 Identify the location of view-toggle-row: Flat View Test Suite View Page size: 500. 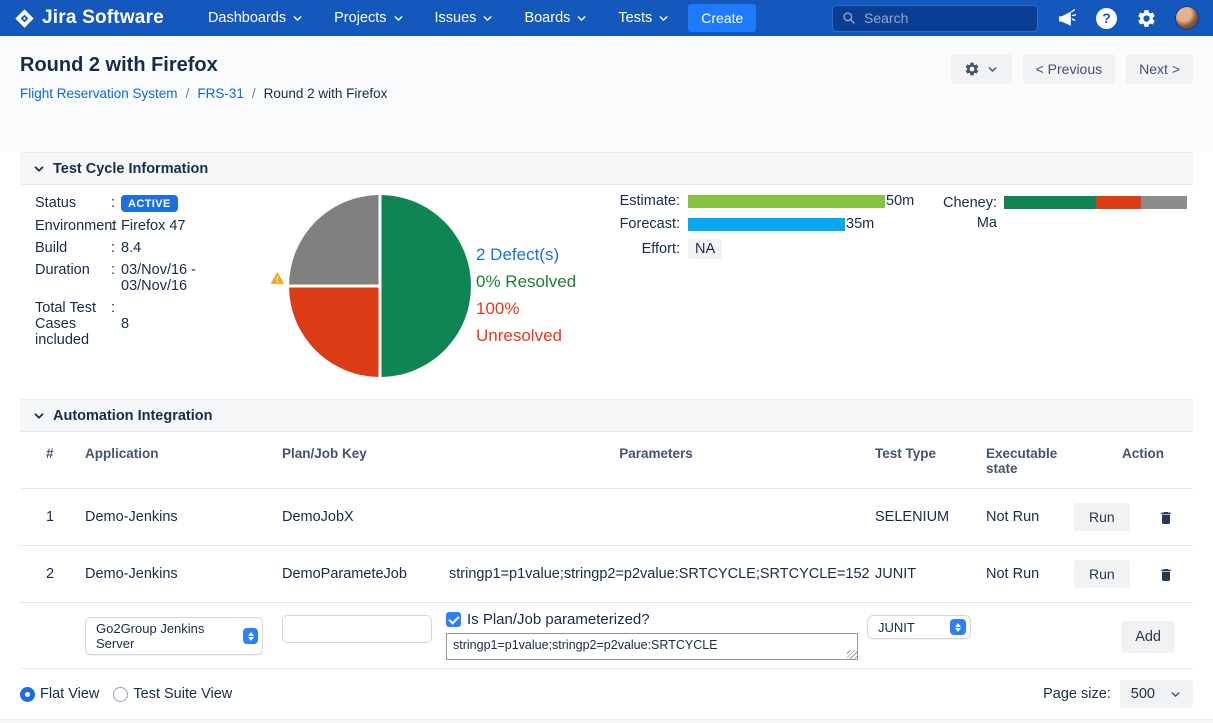
(606, 694).